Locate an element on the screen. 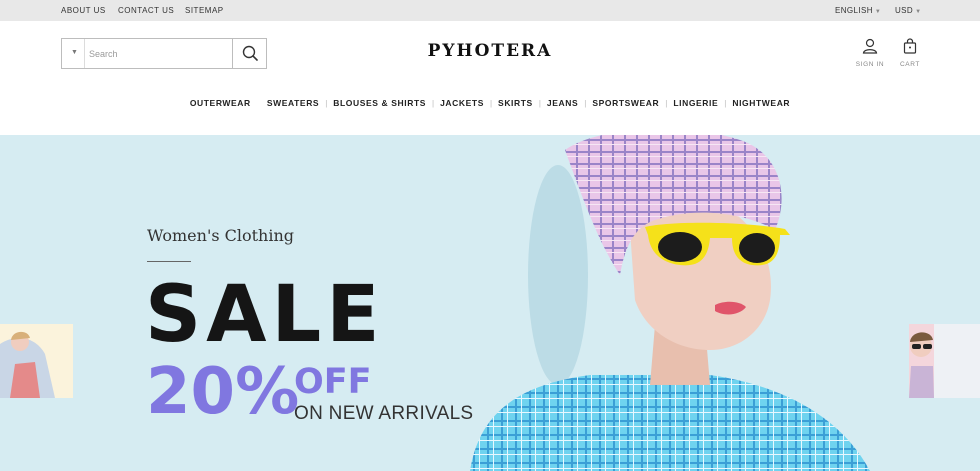  user-icon is located at coordinates (870, 46).